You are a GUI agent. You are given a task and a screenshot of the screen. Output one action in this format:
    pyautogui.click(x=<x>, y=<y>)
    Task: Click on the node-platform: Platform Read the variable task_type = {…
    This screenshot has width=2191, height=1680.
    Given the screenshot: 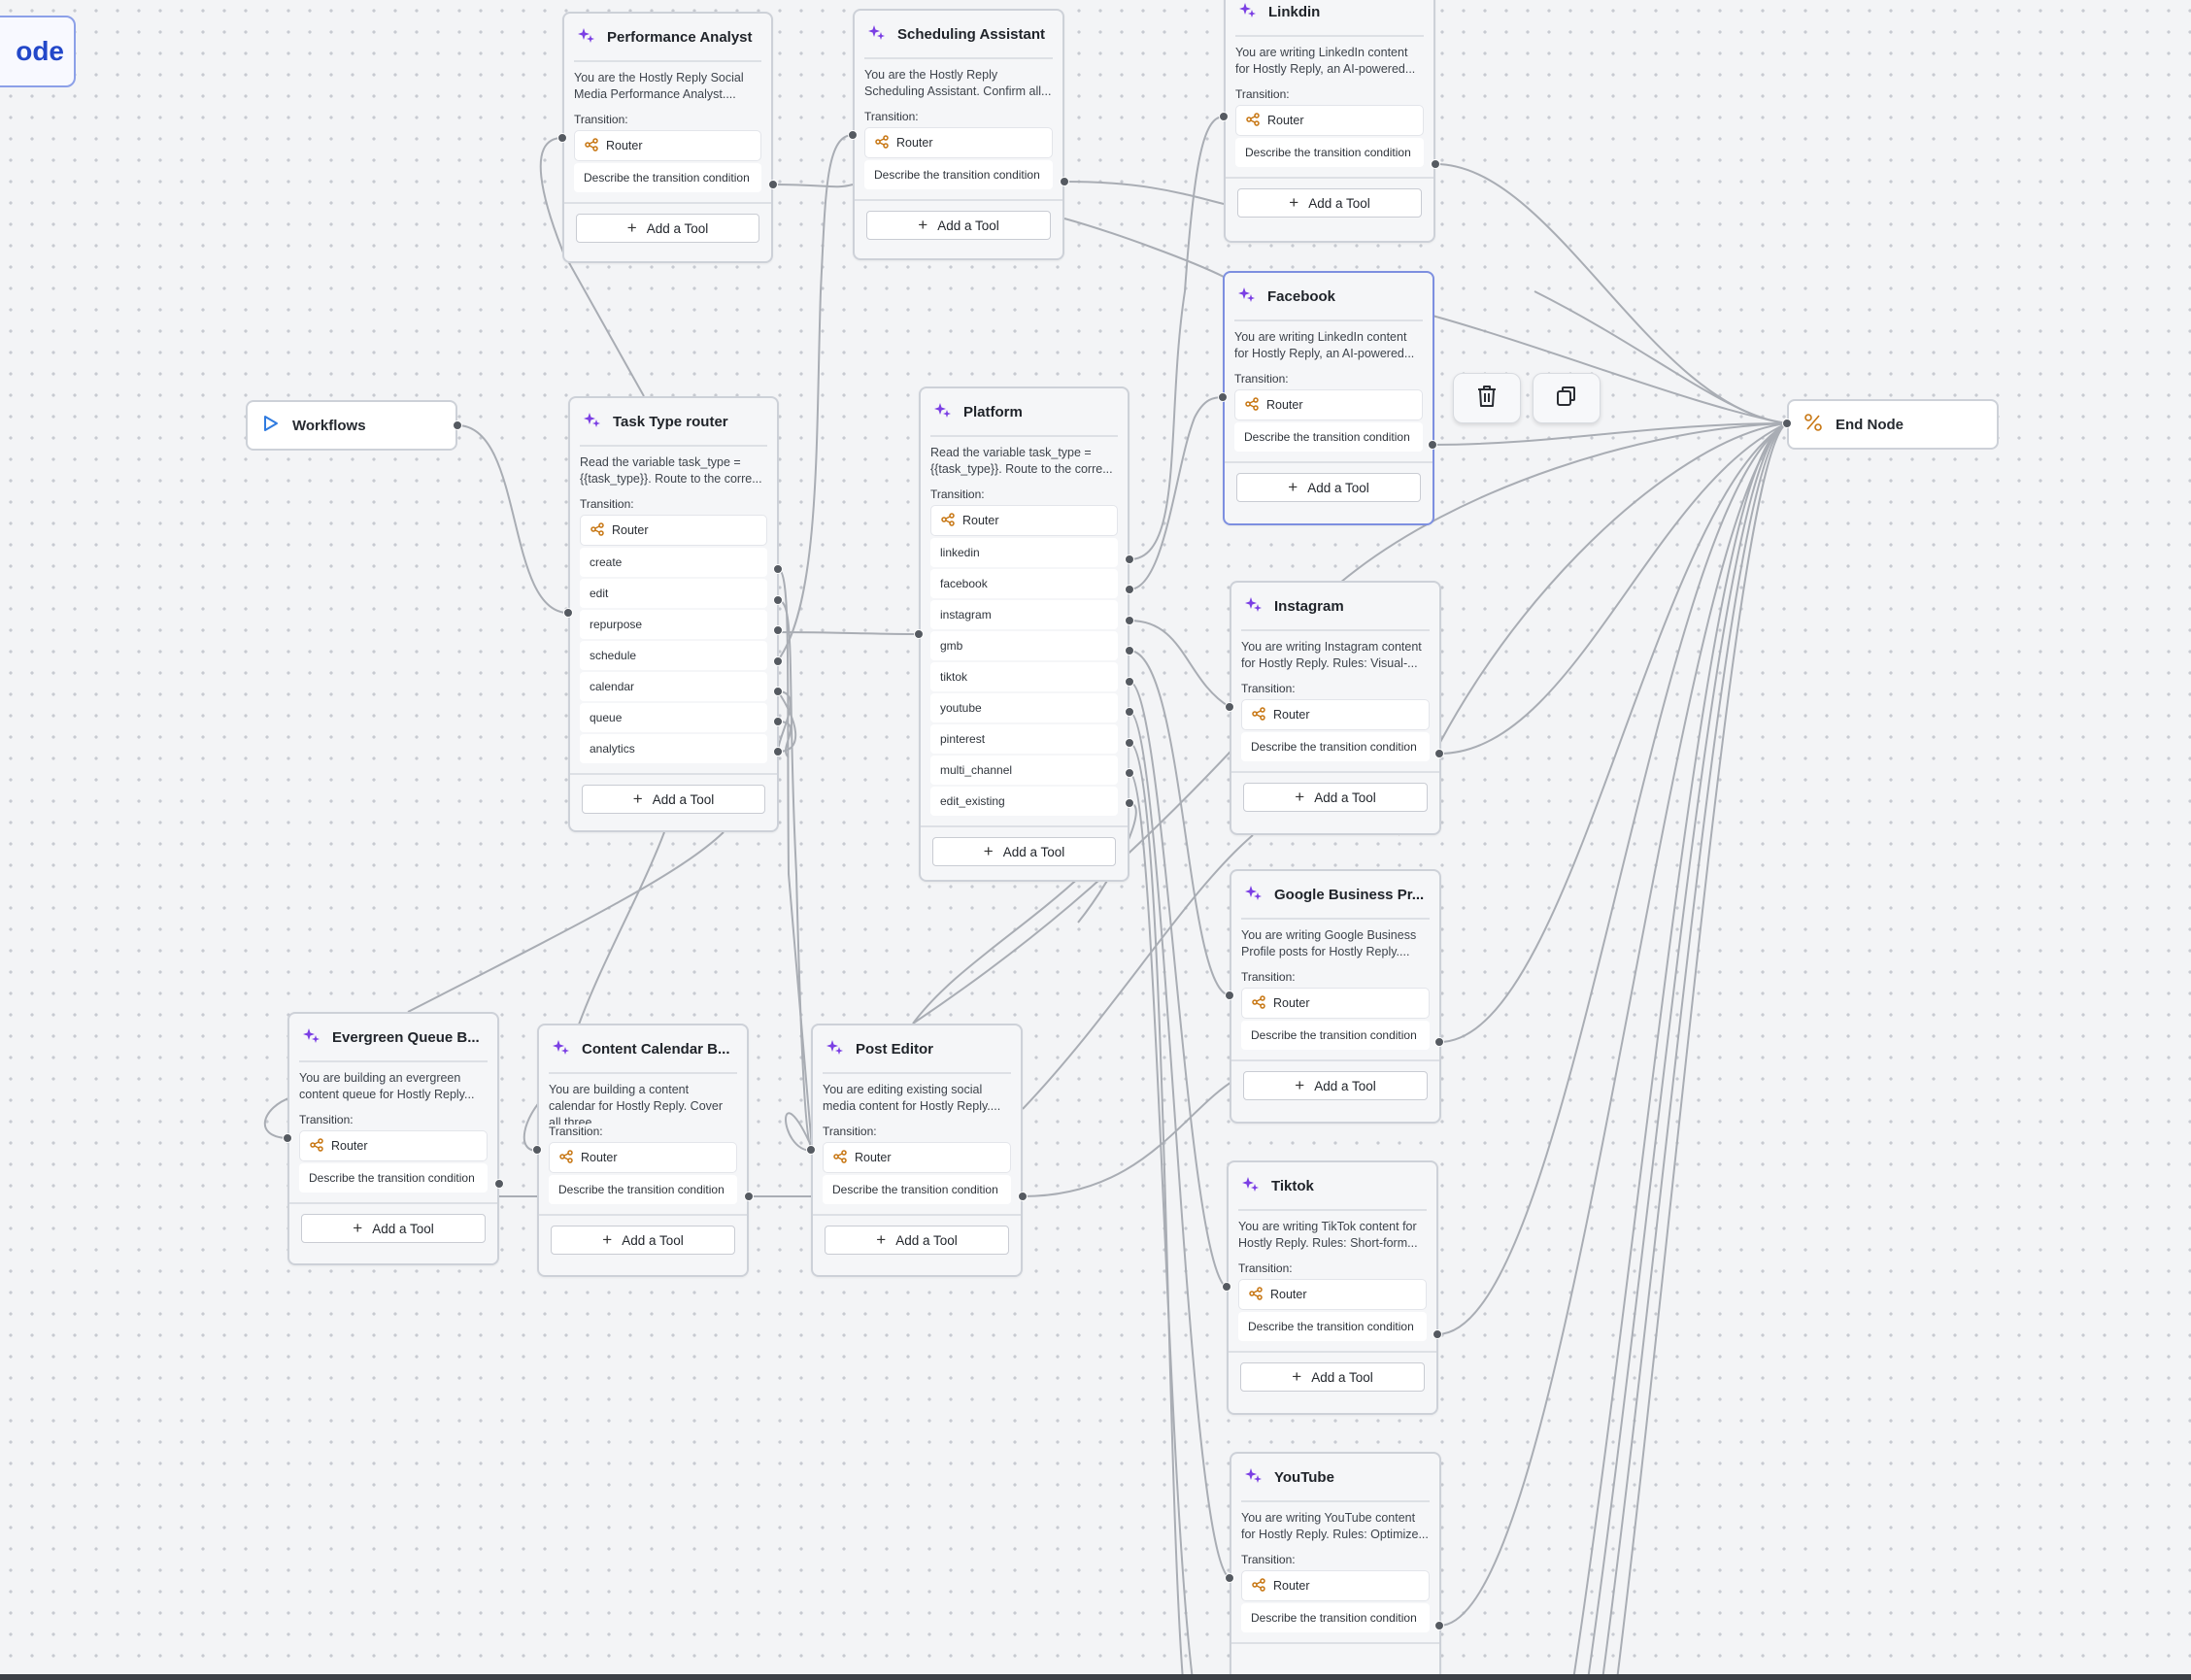 What is the action you would take?
    pyautogui.click(x=1024, y=634)
    